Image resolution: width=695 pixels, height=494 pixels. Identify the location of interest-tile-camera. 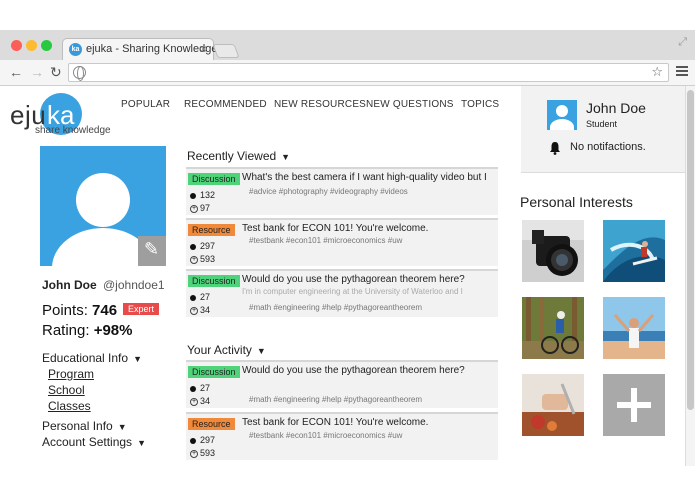
(553, 251).